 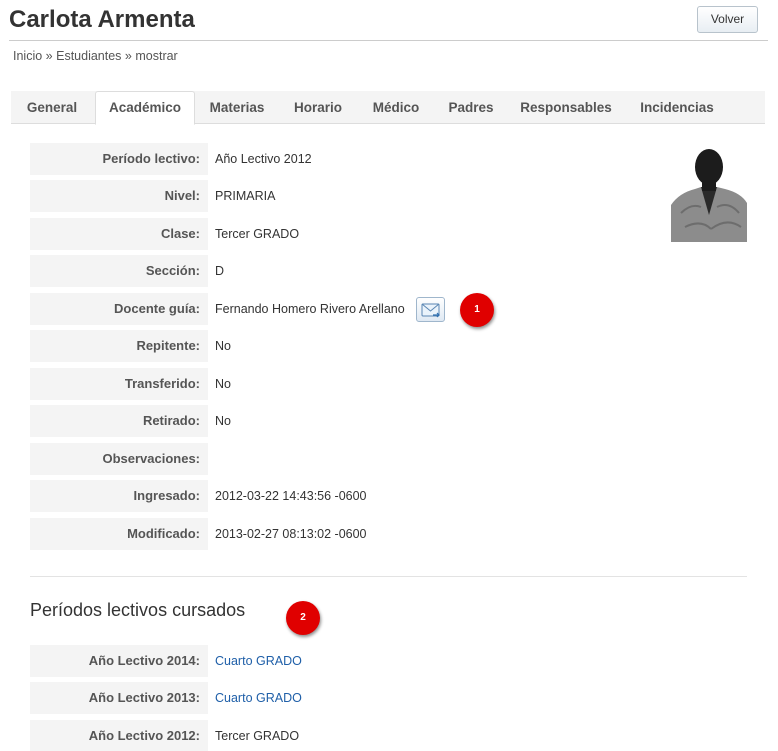 I want to click on breadcrumb: Inicio » Estudiantes » mostrar, so click(x=95, y=56).